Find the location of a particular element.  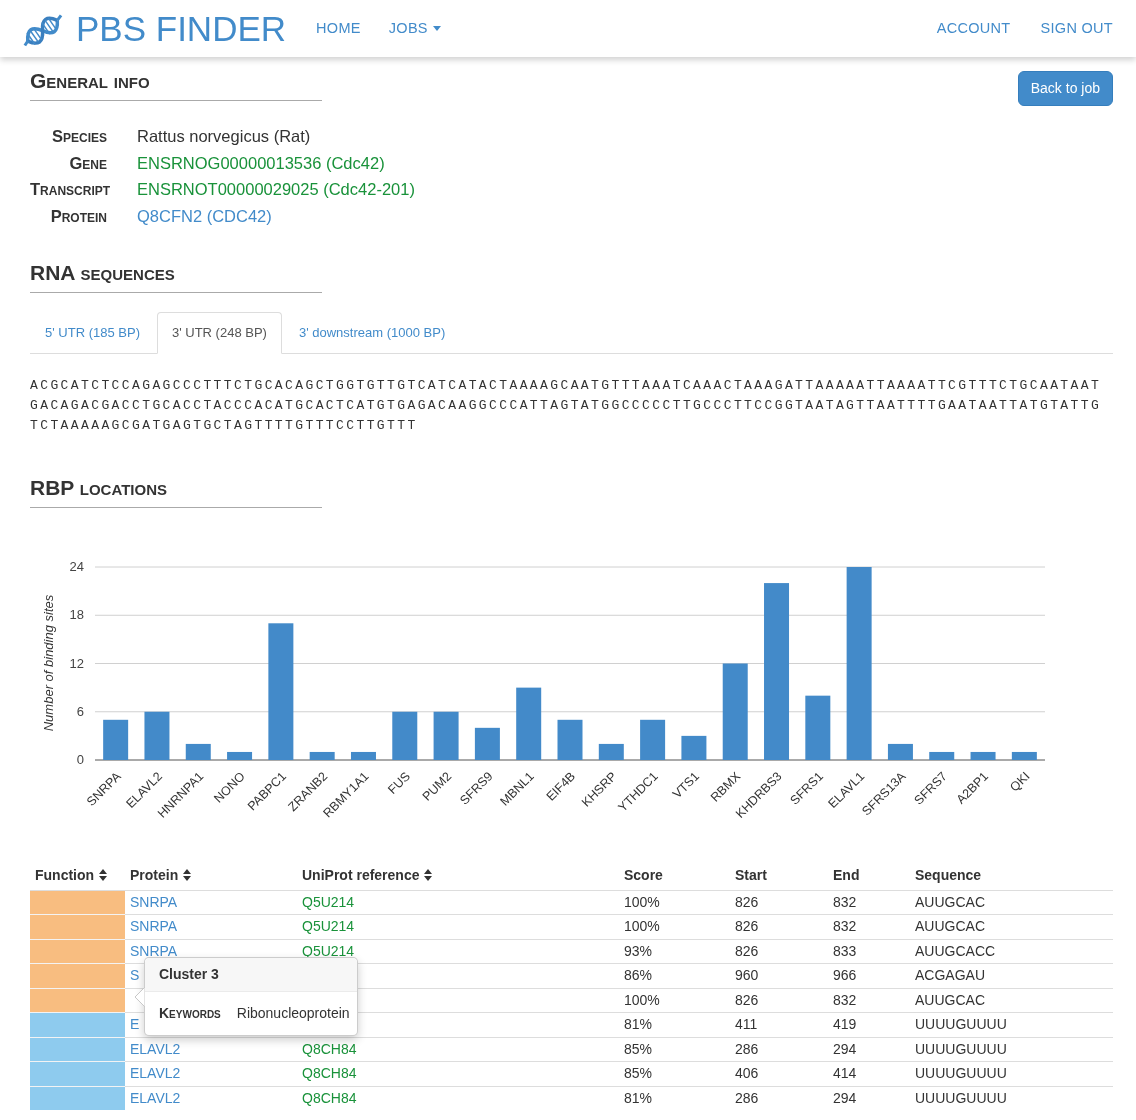

field-value: Rattus norvegicus (Rat) is located at coordinates (224, 136).